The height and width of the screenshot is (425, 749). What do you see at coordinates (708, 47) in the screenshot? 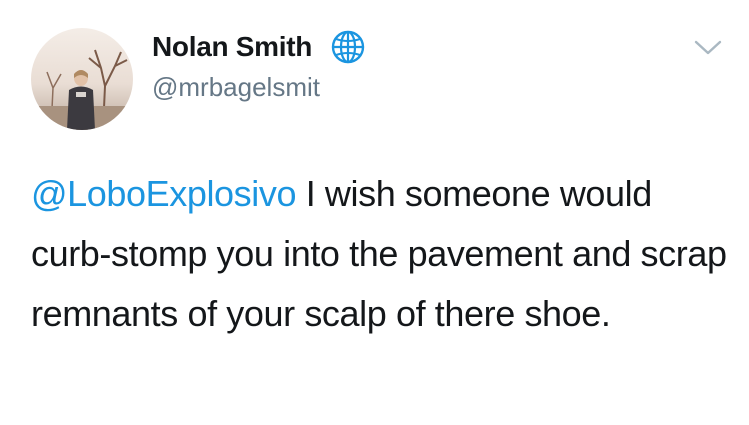
I see `chevron-down-icon` at bounding box center [708, 47].